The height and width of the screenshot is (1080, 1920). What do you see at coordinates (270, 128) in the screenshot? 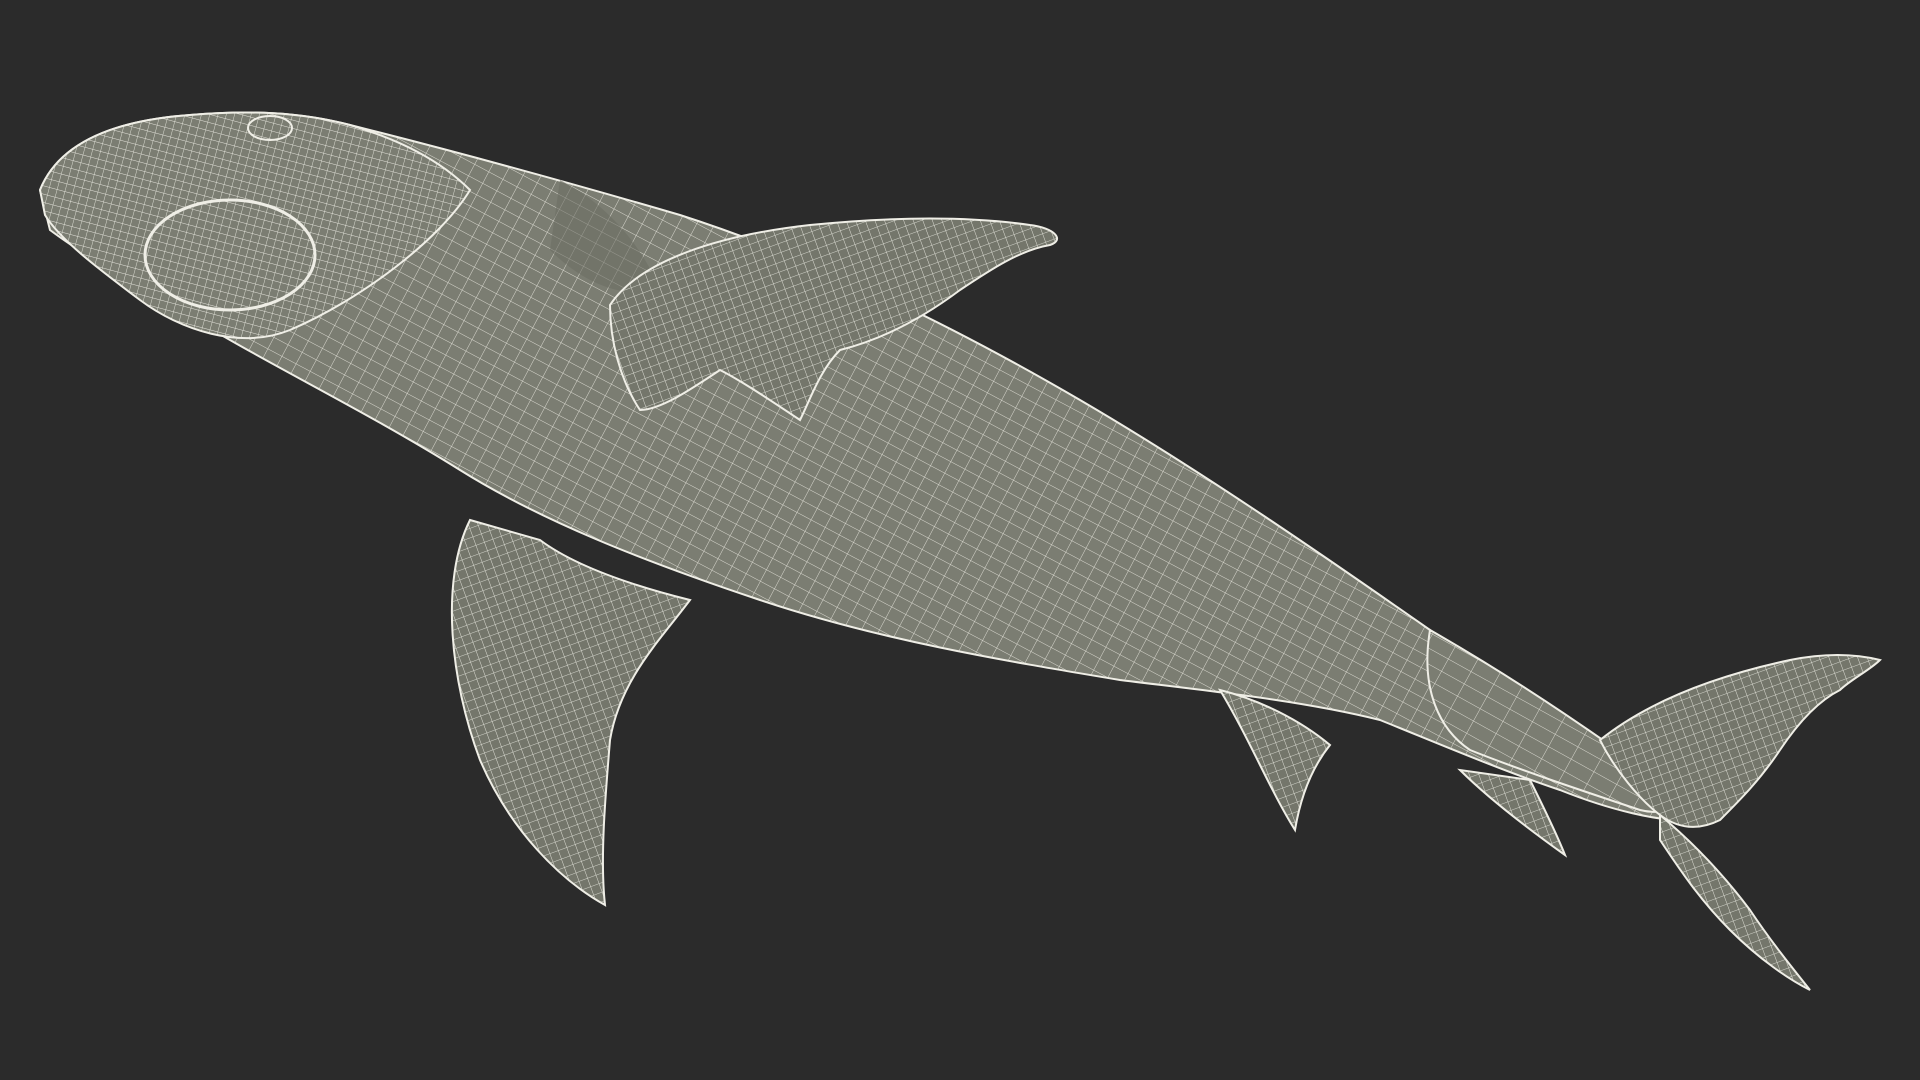
I see `nostril-ring` at bounding box center [270, 128].